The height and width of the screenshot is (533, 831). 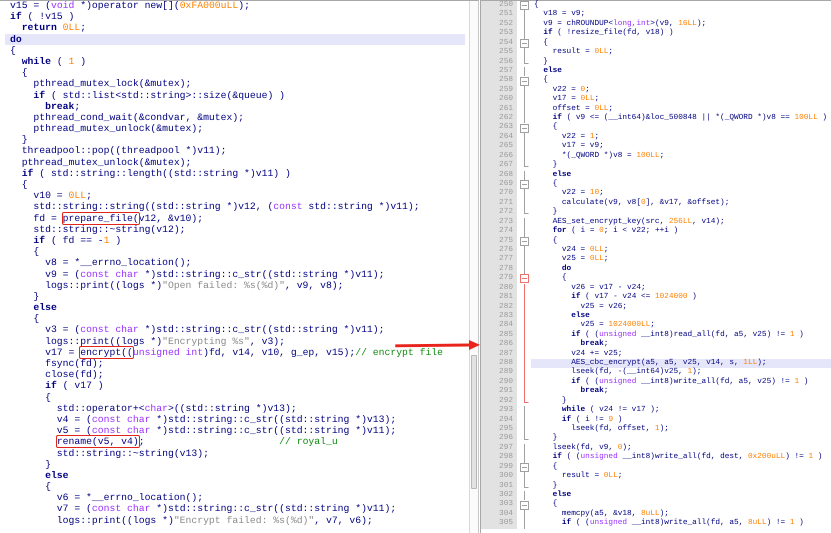 What do you see at coordinates (227, 420) in the screenshot?
I see `code-line: v4 = (const char *)std::string::c_str((std::string *)v13);` at bounding box center [227, 420].